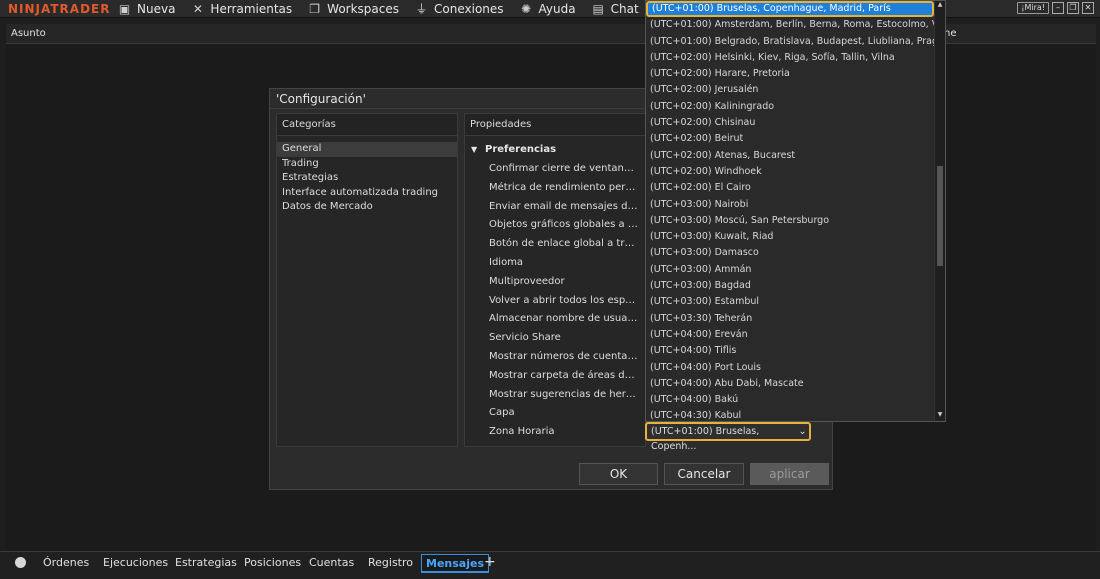  I want to click on property-timezone: Zona Horaria, so click(564, 432).